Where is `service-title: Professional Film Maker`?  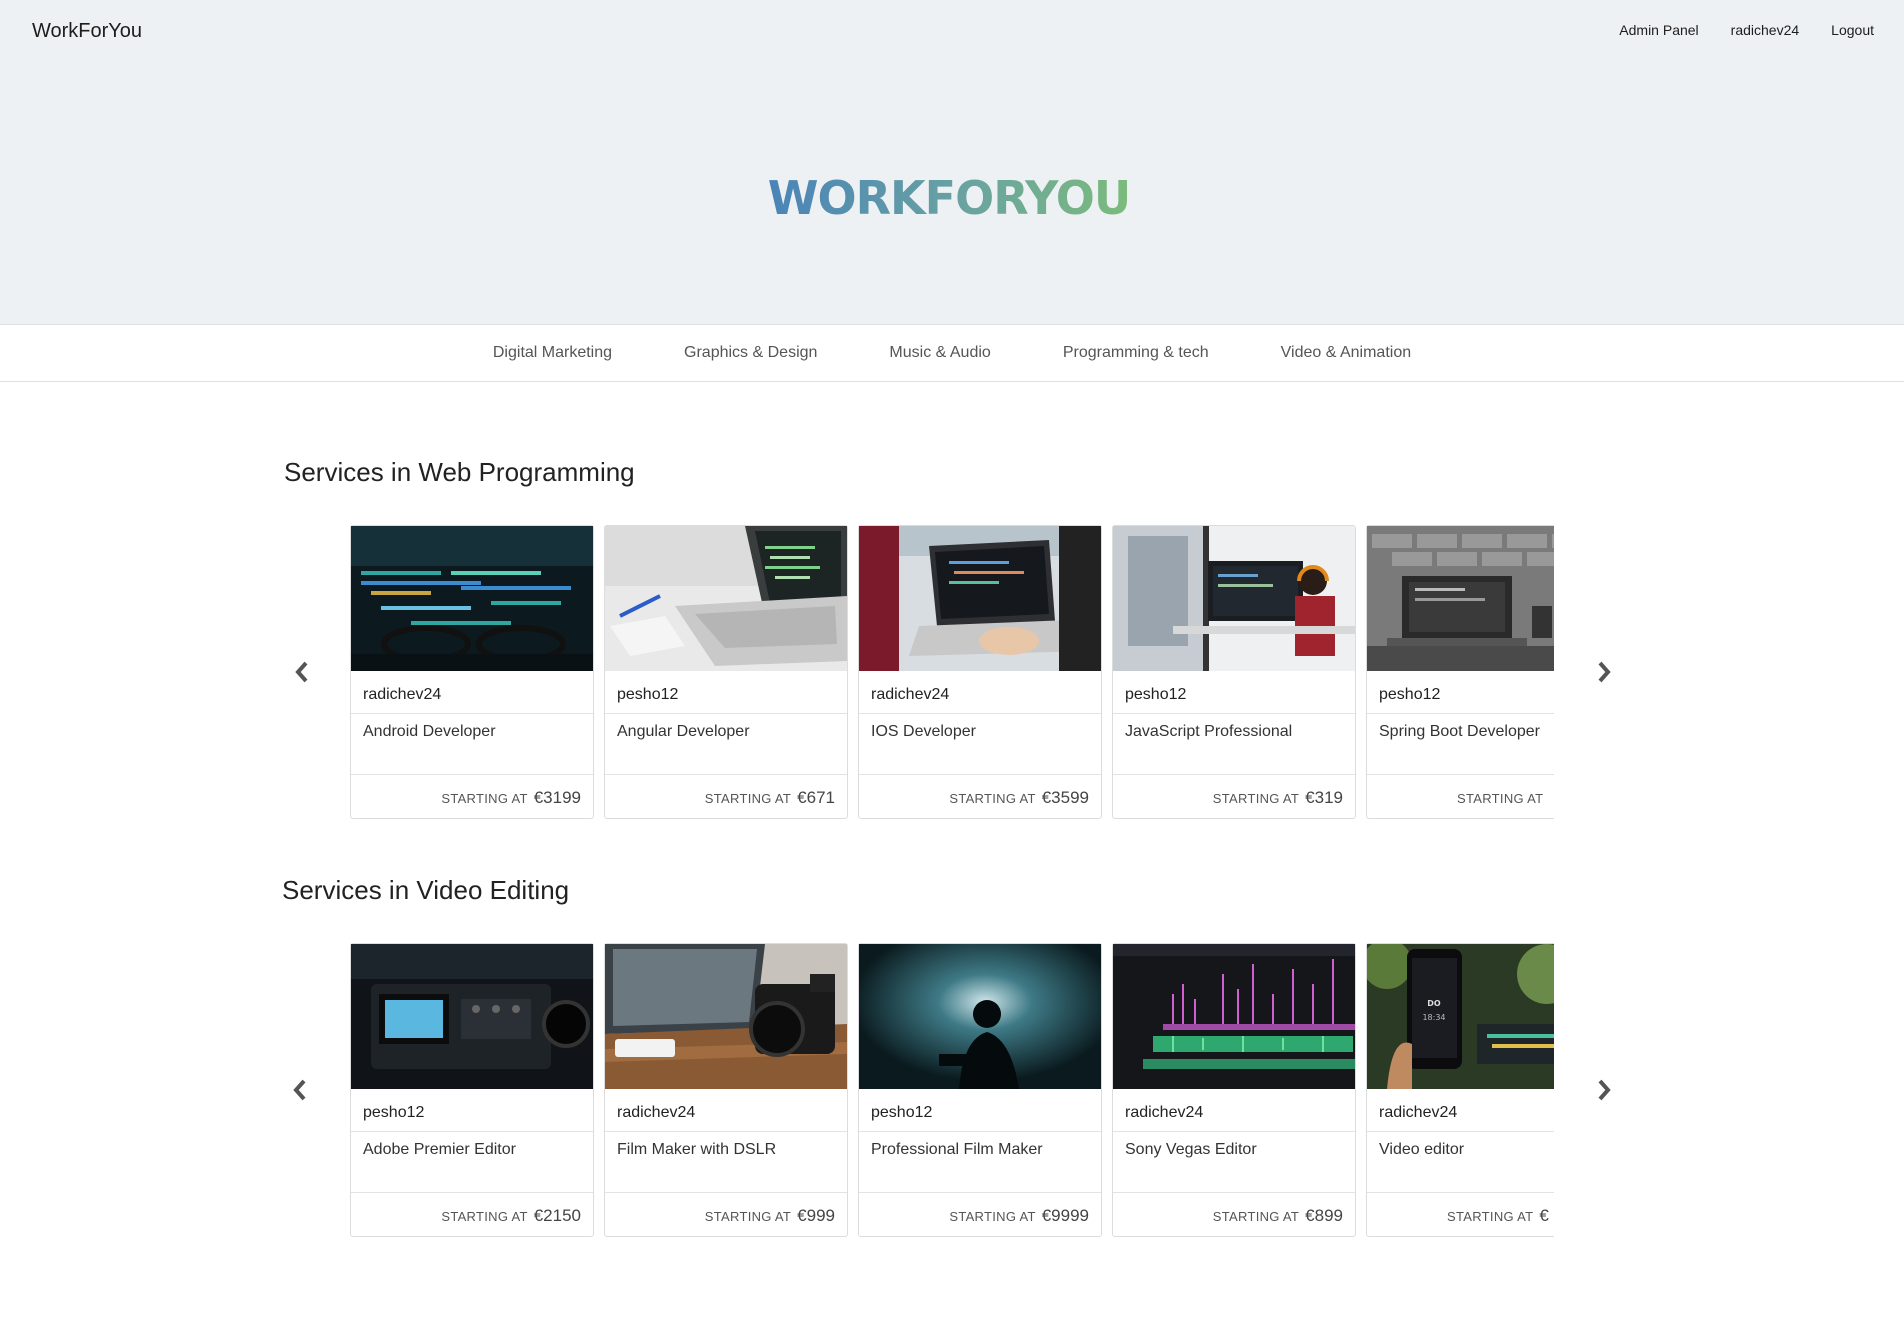 service-title: Professional Film Maker is located at coordinates (957, 1150).